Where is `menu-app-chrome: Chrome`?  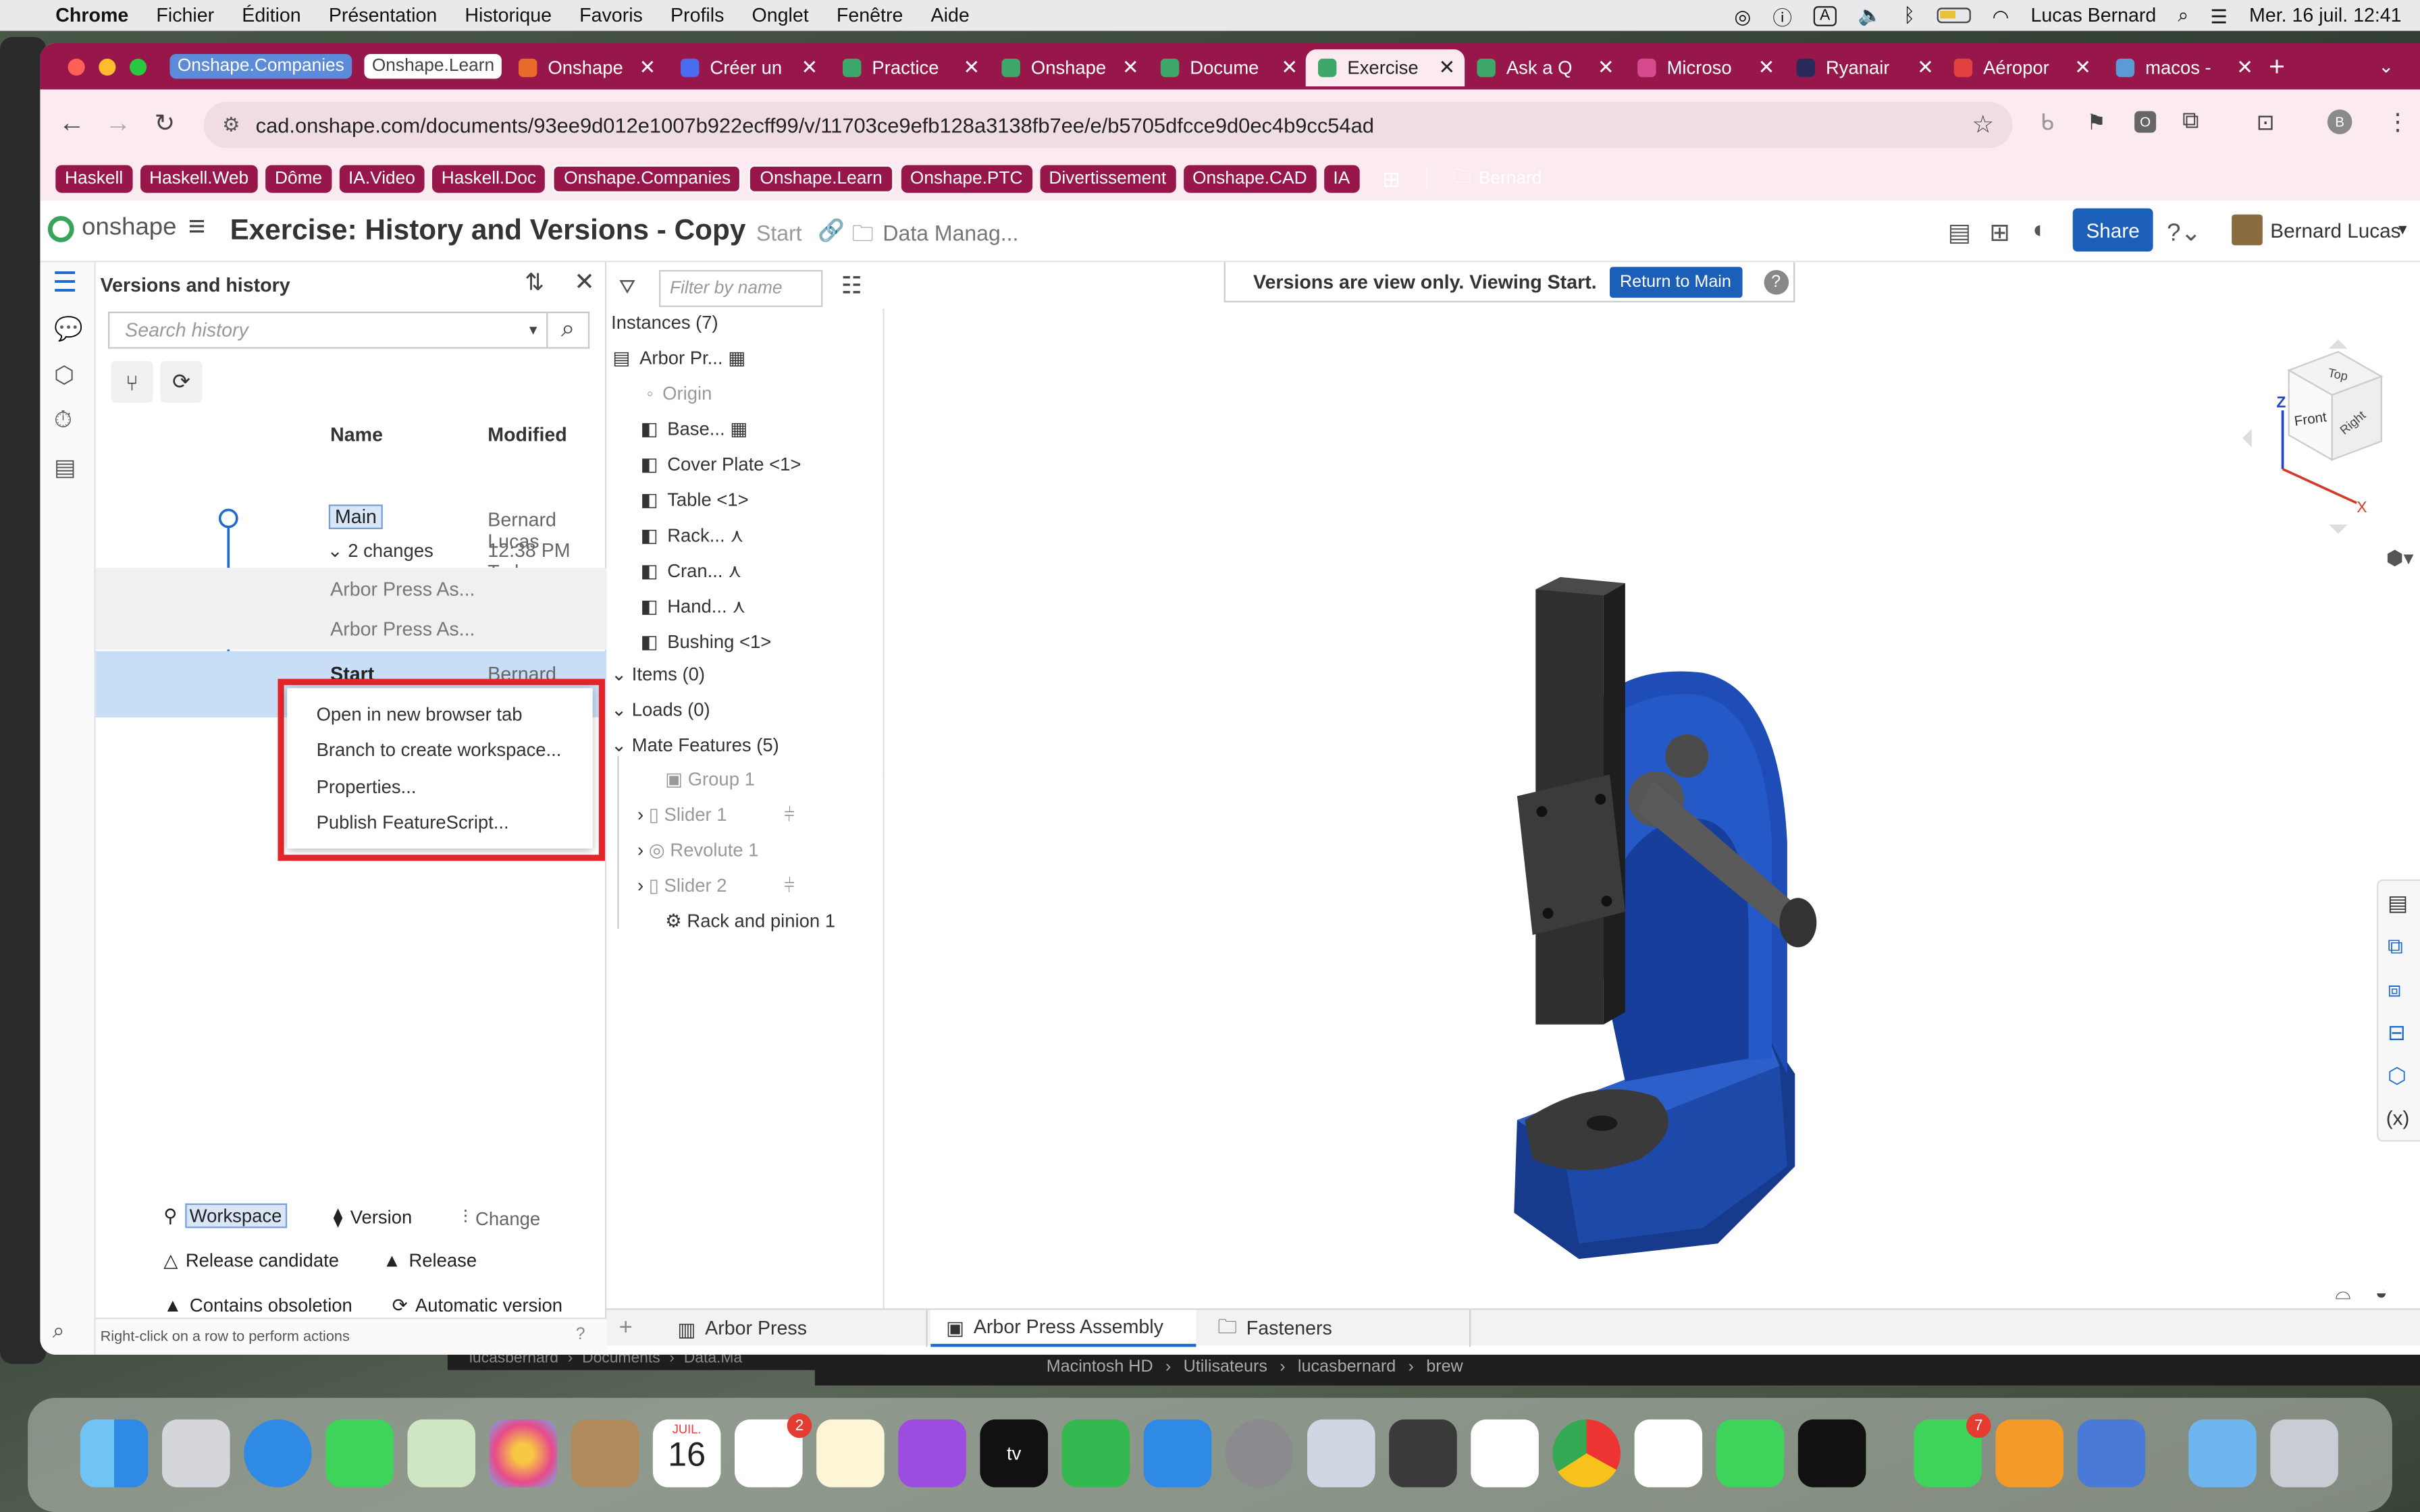 menu-app-chrome: Chrome is located at coordinates (91, 15).